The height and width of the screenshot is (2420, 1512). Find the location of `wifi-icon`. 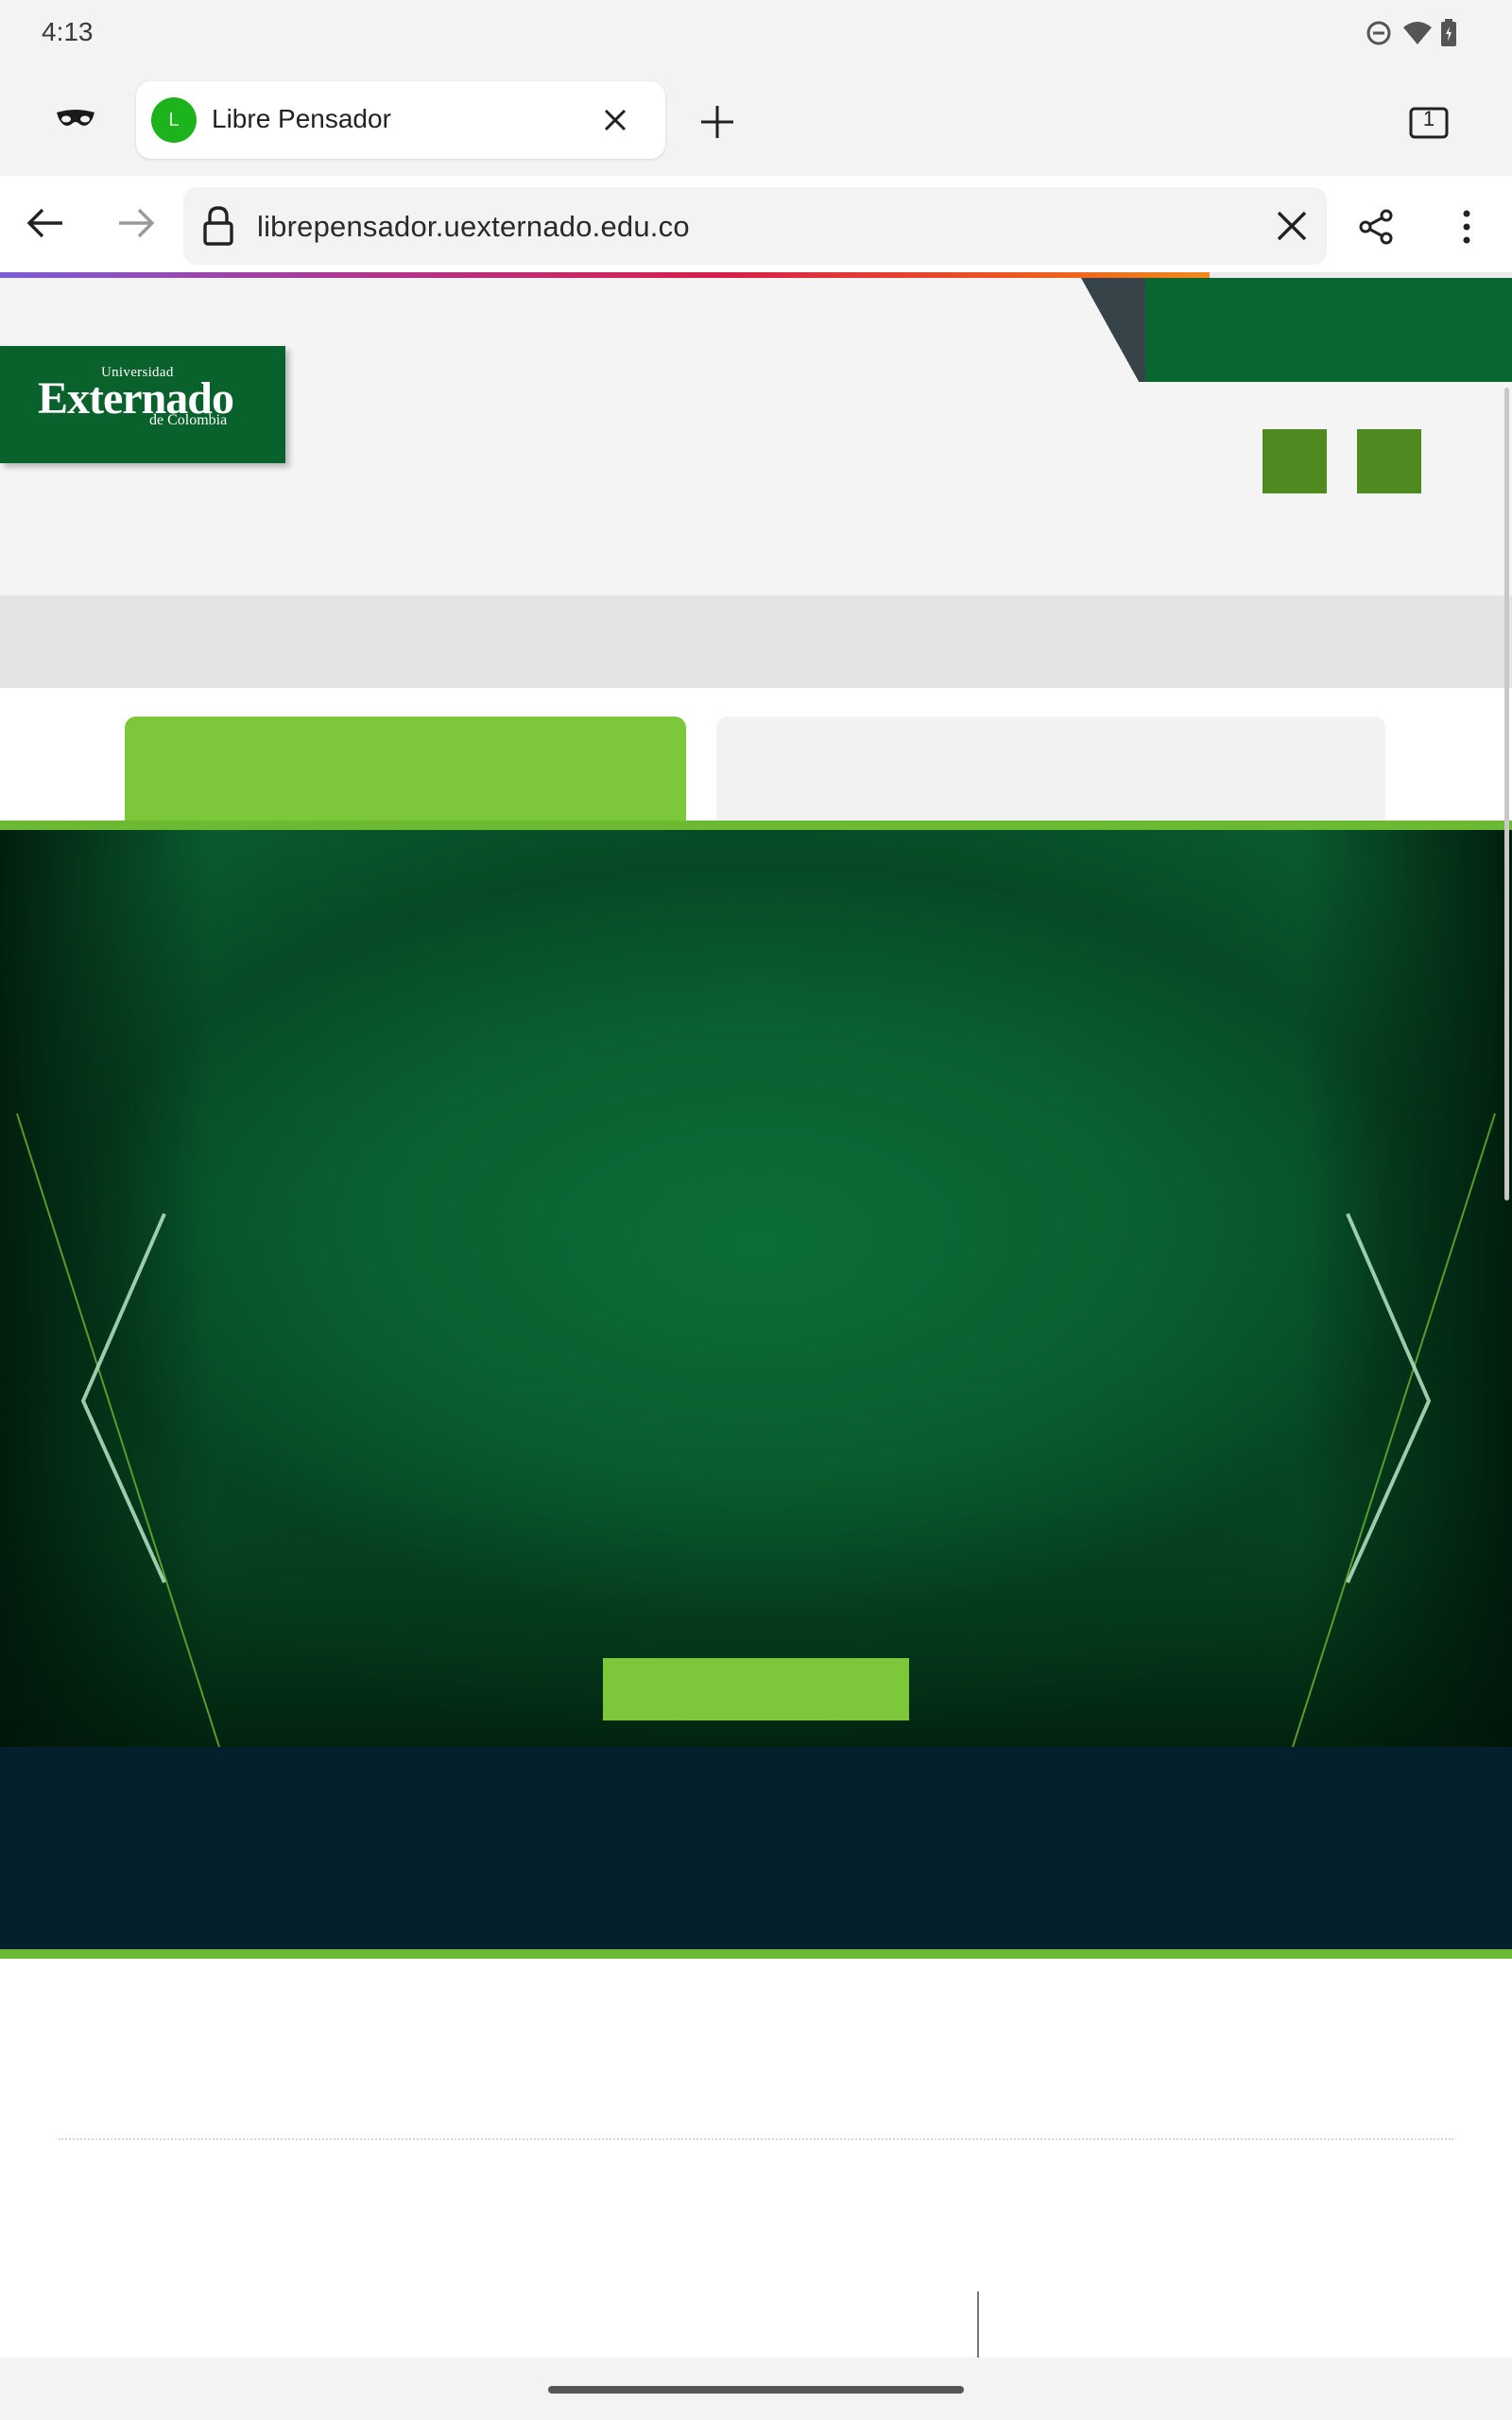

wifi-icon is located at coordinates (1417, 33).